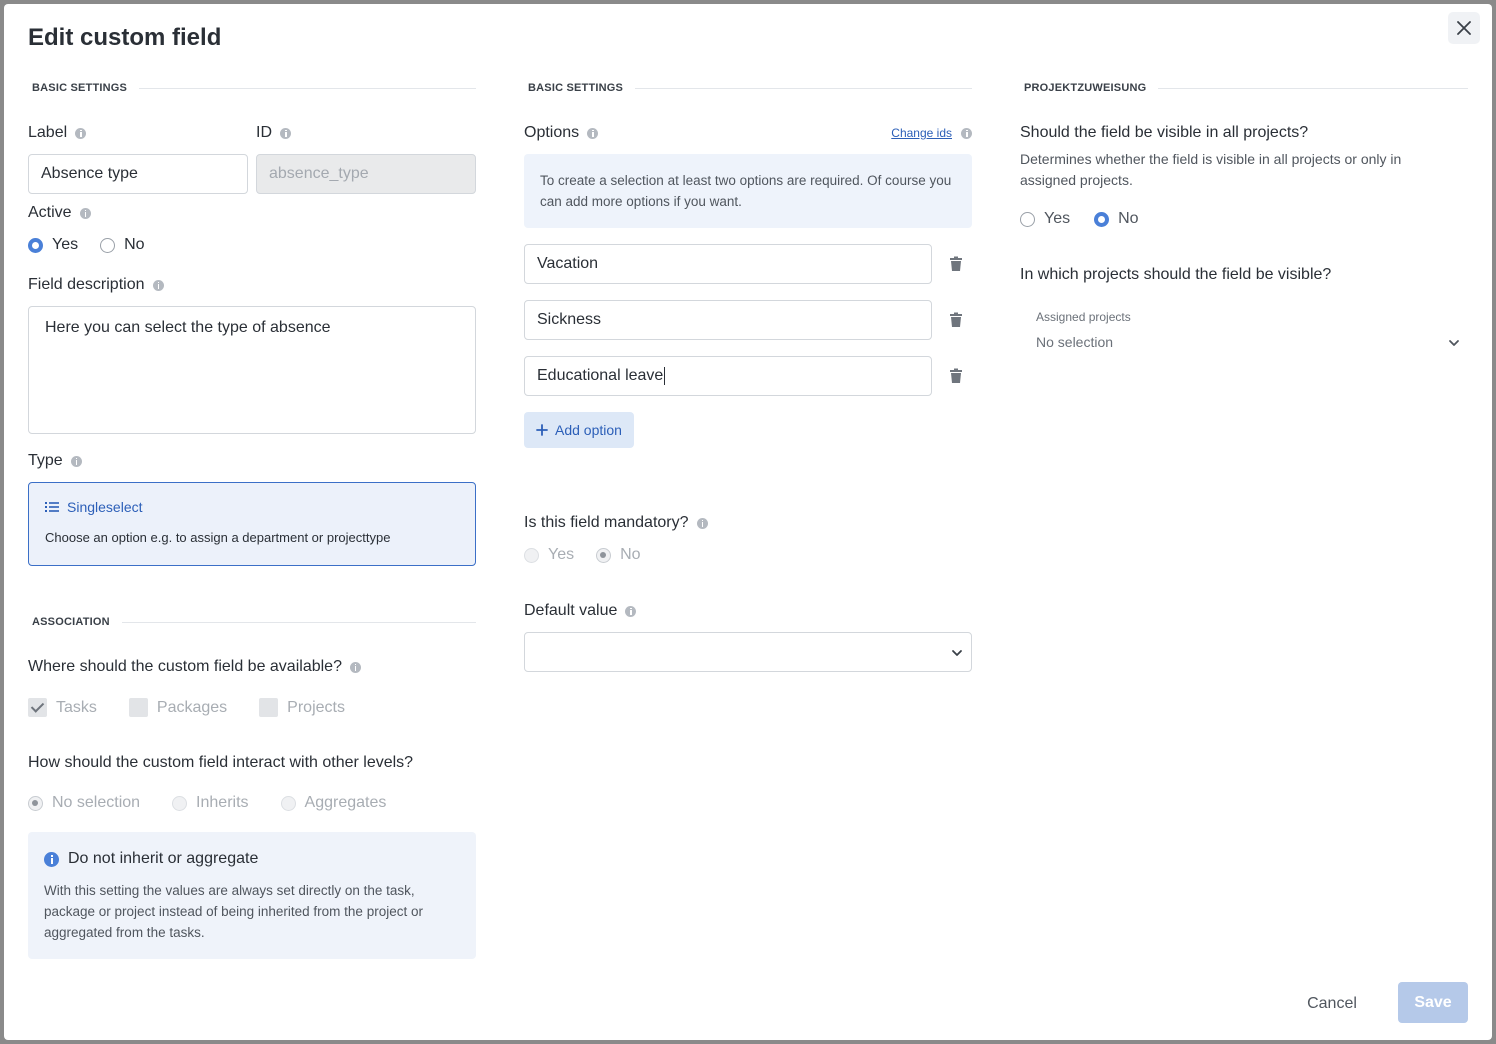 The height and width of the screenshot is (1044, 1496). Describe the element at coordinates (618, 555) in the screenshot. I see `mandatory-no-radio: No` at that location.